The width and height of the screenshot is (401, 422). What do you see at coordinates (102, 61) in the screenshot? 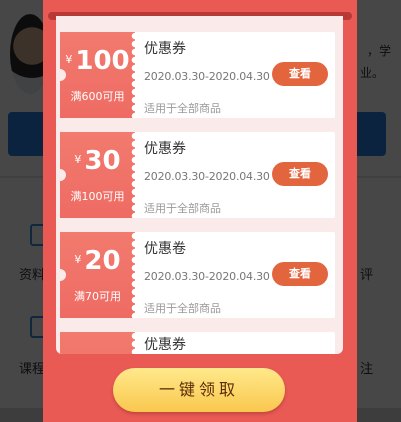
I see `coupon-amount: 100` at bounding box center [102, 61].